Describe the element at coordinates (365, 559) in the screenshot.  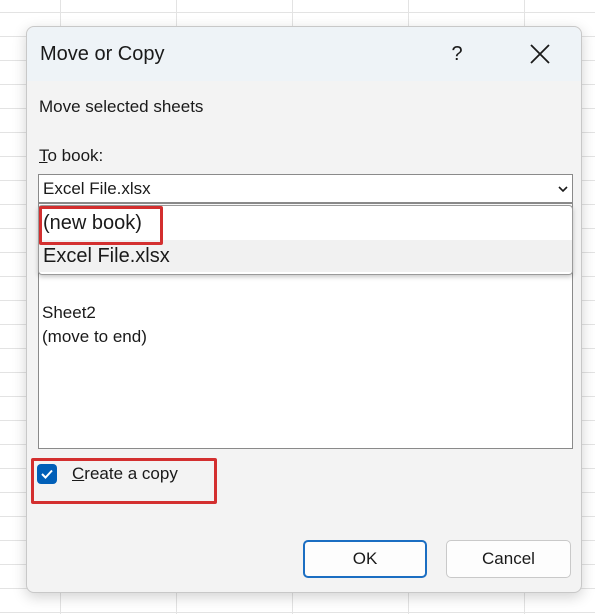
I see `ok-button: OK` at that location.